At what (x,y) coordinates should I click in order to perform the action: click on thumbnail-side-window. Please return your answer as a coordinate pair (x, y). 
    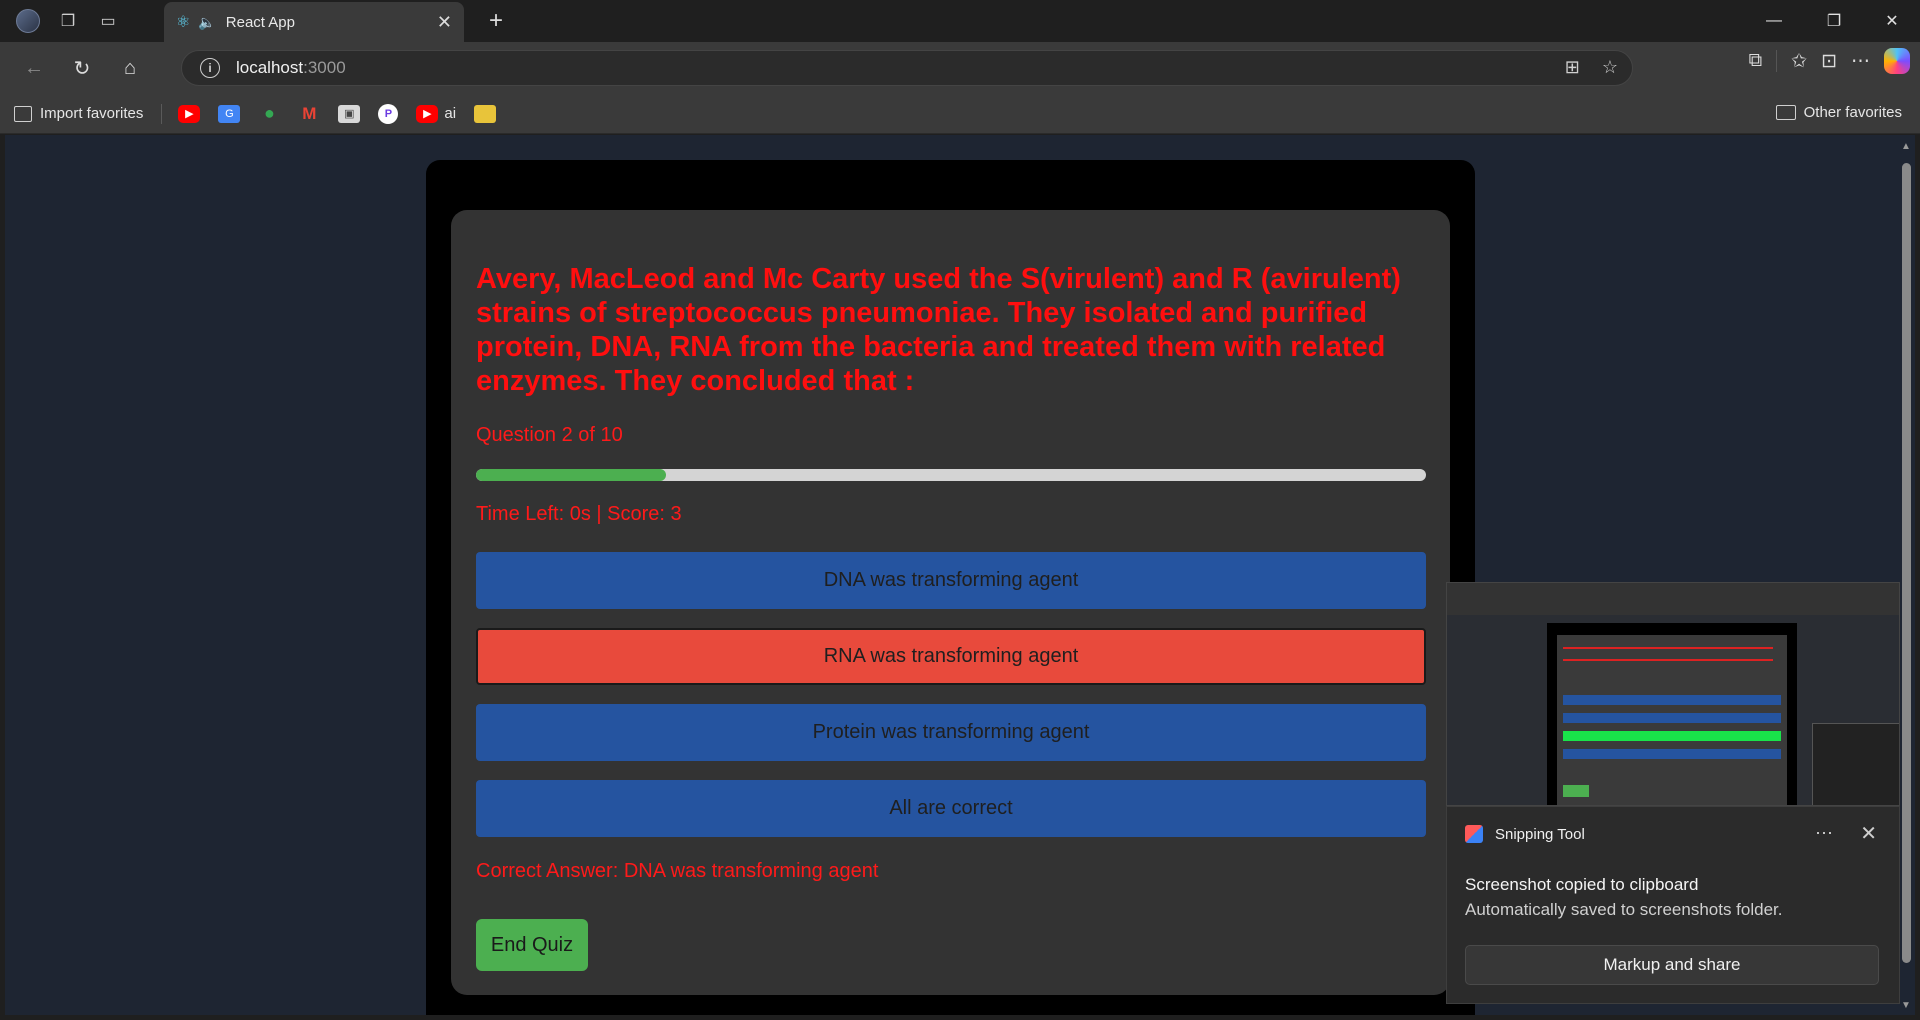
    Looking at the image, I should click on (1855, 764).